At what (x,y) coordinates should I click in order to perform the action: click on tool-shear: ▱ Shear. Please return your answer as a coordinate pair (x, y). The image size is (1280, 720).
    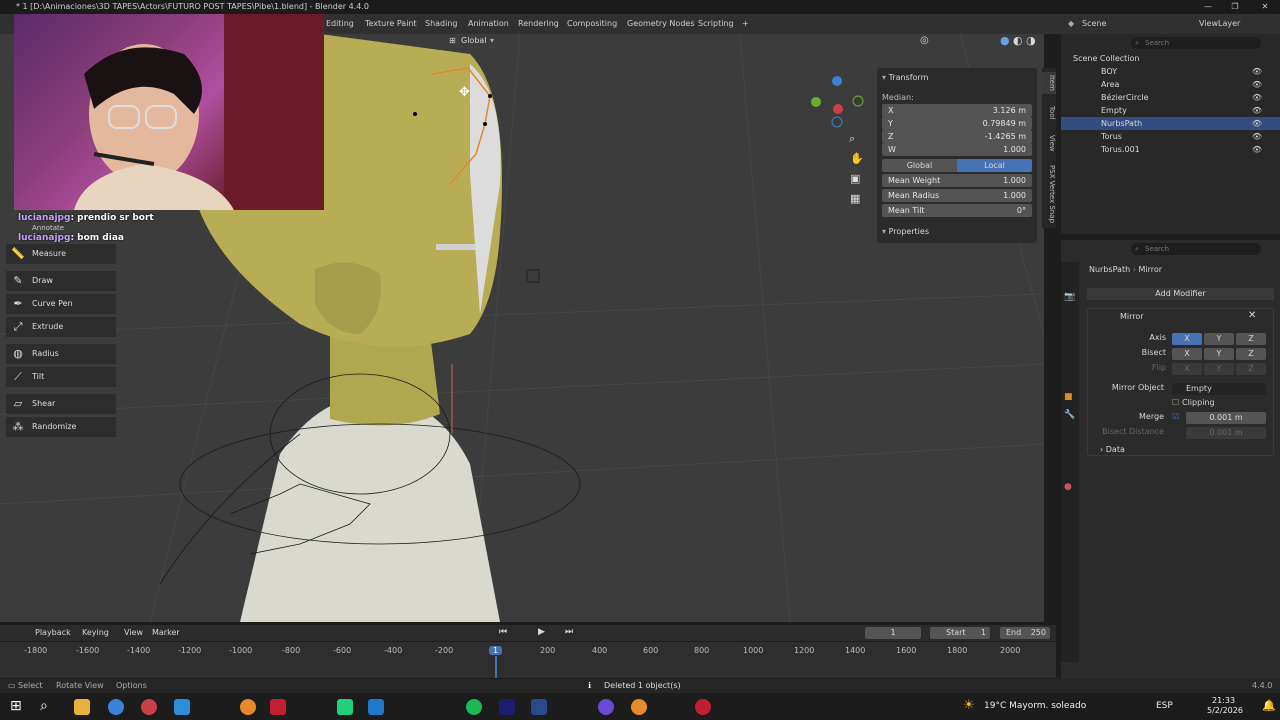
    Looking at the image, I should click on (61, 404).